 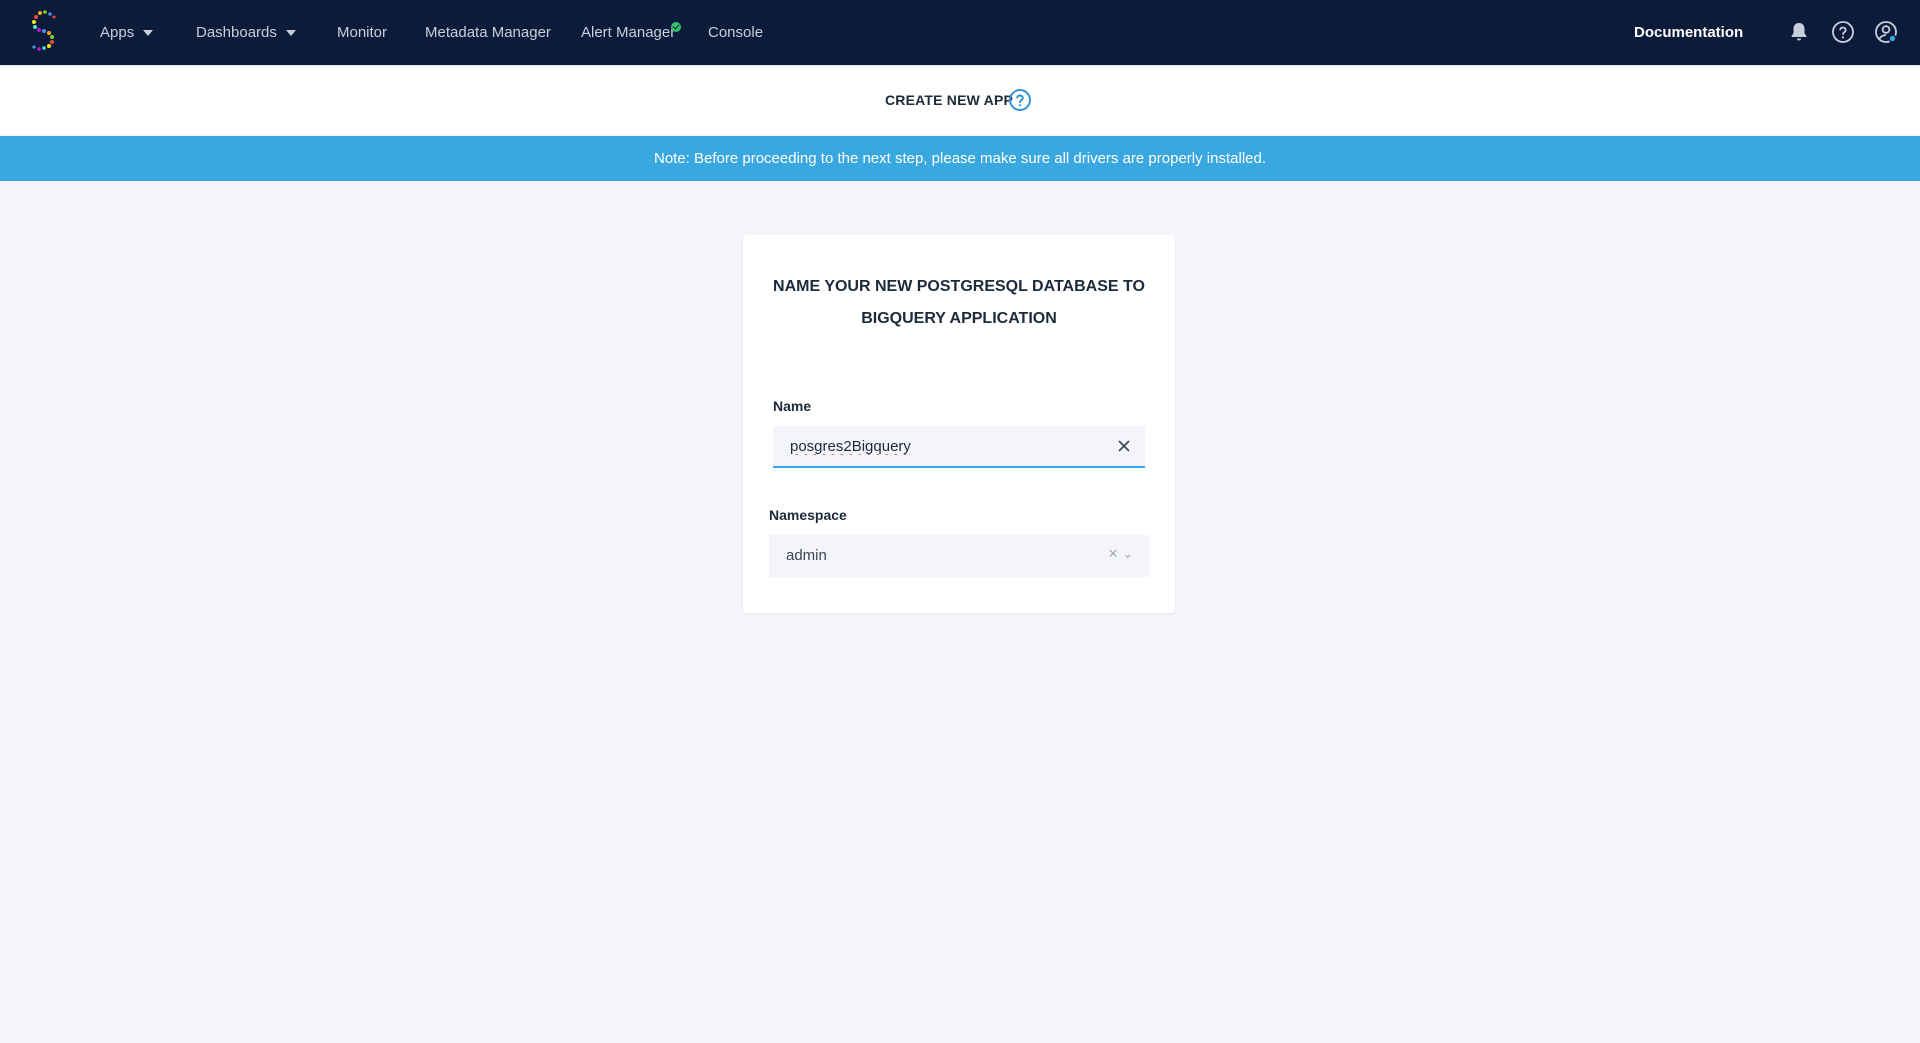 I want to click on nav-dashboards-label: Dashboards, so click(x=236, y=32).